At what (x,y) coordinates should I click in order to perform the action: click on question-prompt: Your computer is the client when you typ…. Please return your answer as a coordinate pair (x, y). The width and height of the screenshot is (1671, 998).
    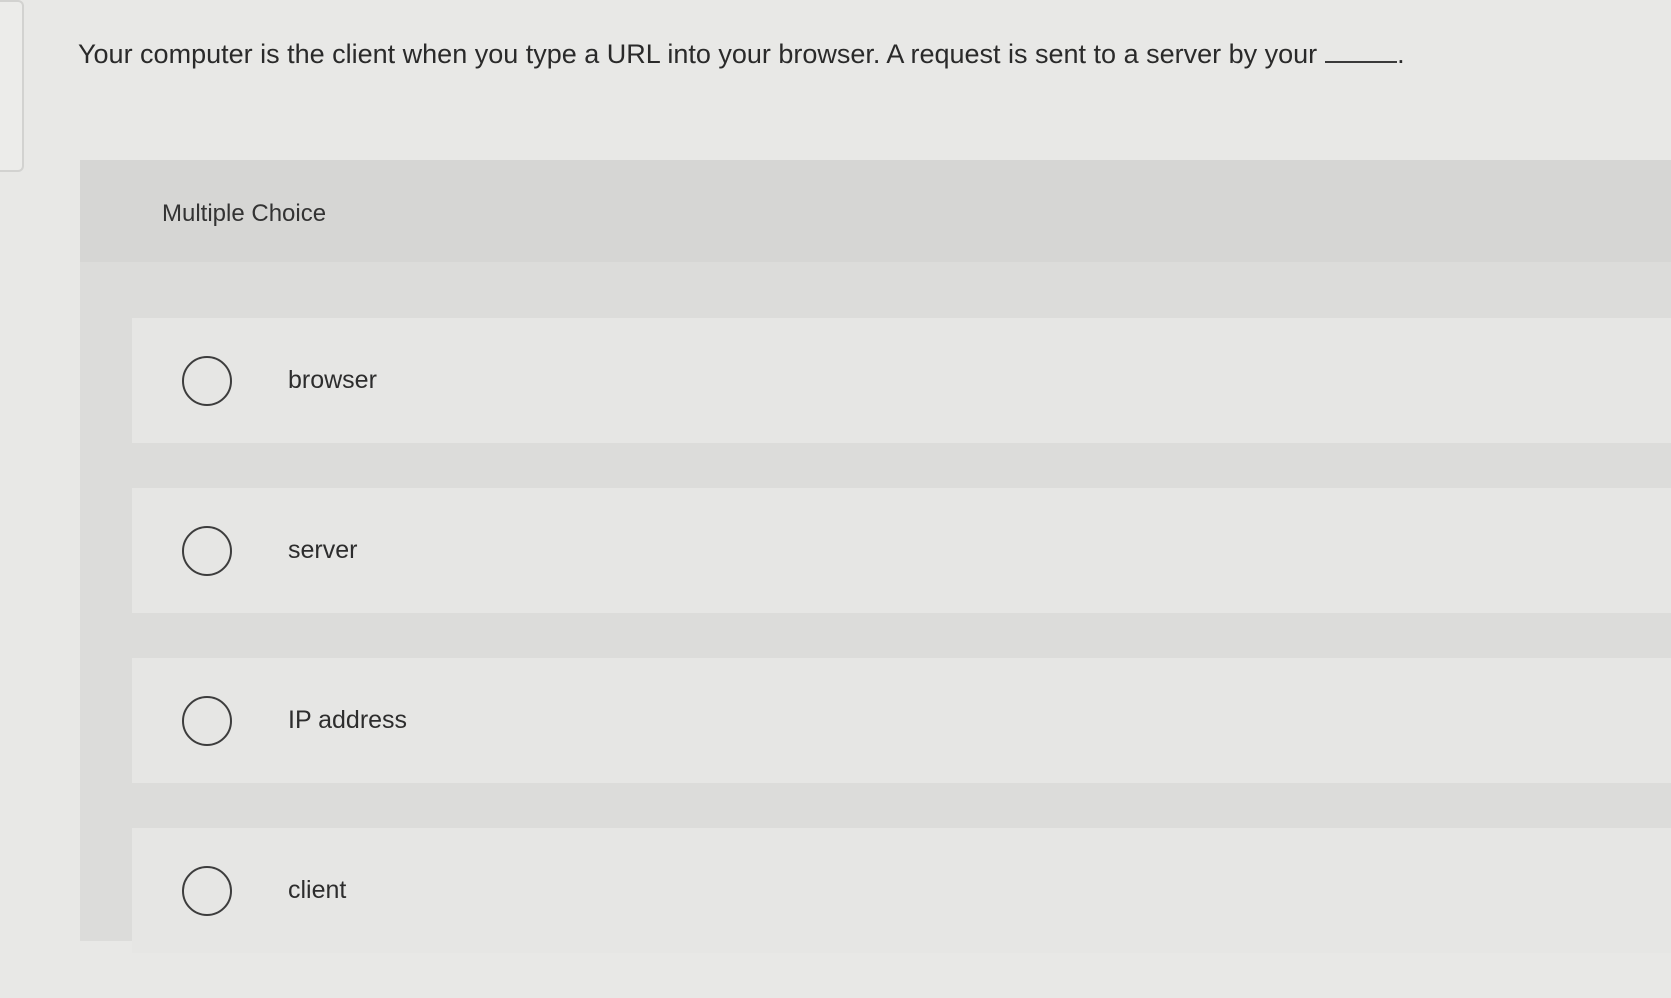
    Looking at the image, I should click on (698, 54).